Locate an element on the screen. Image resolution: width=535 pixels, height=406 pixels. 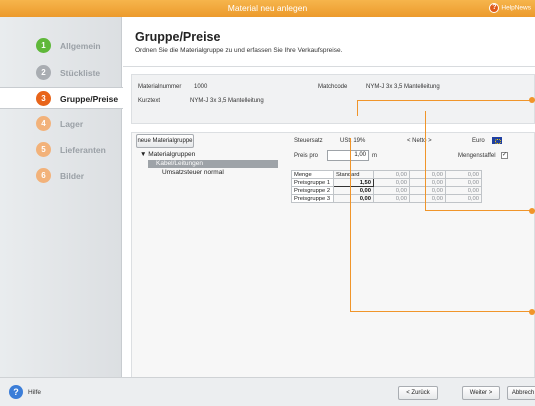
step-lager: 4 Lager is located at coordinates (61, 124).